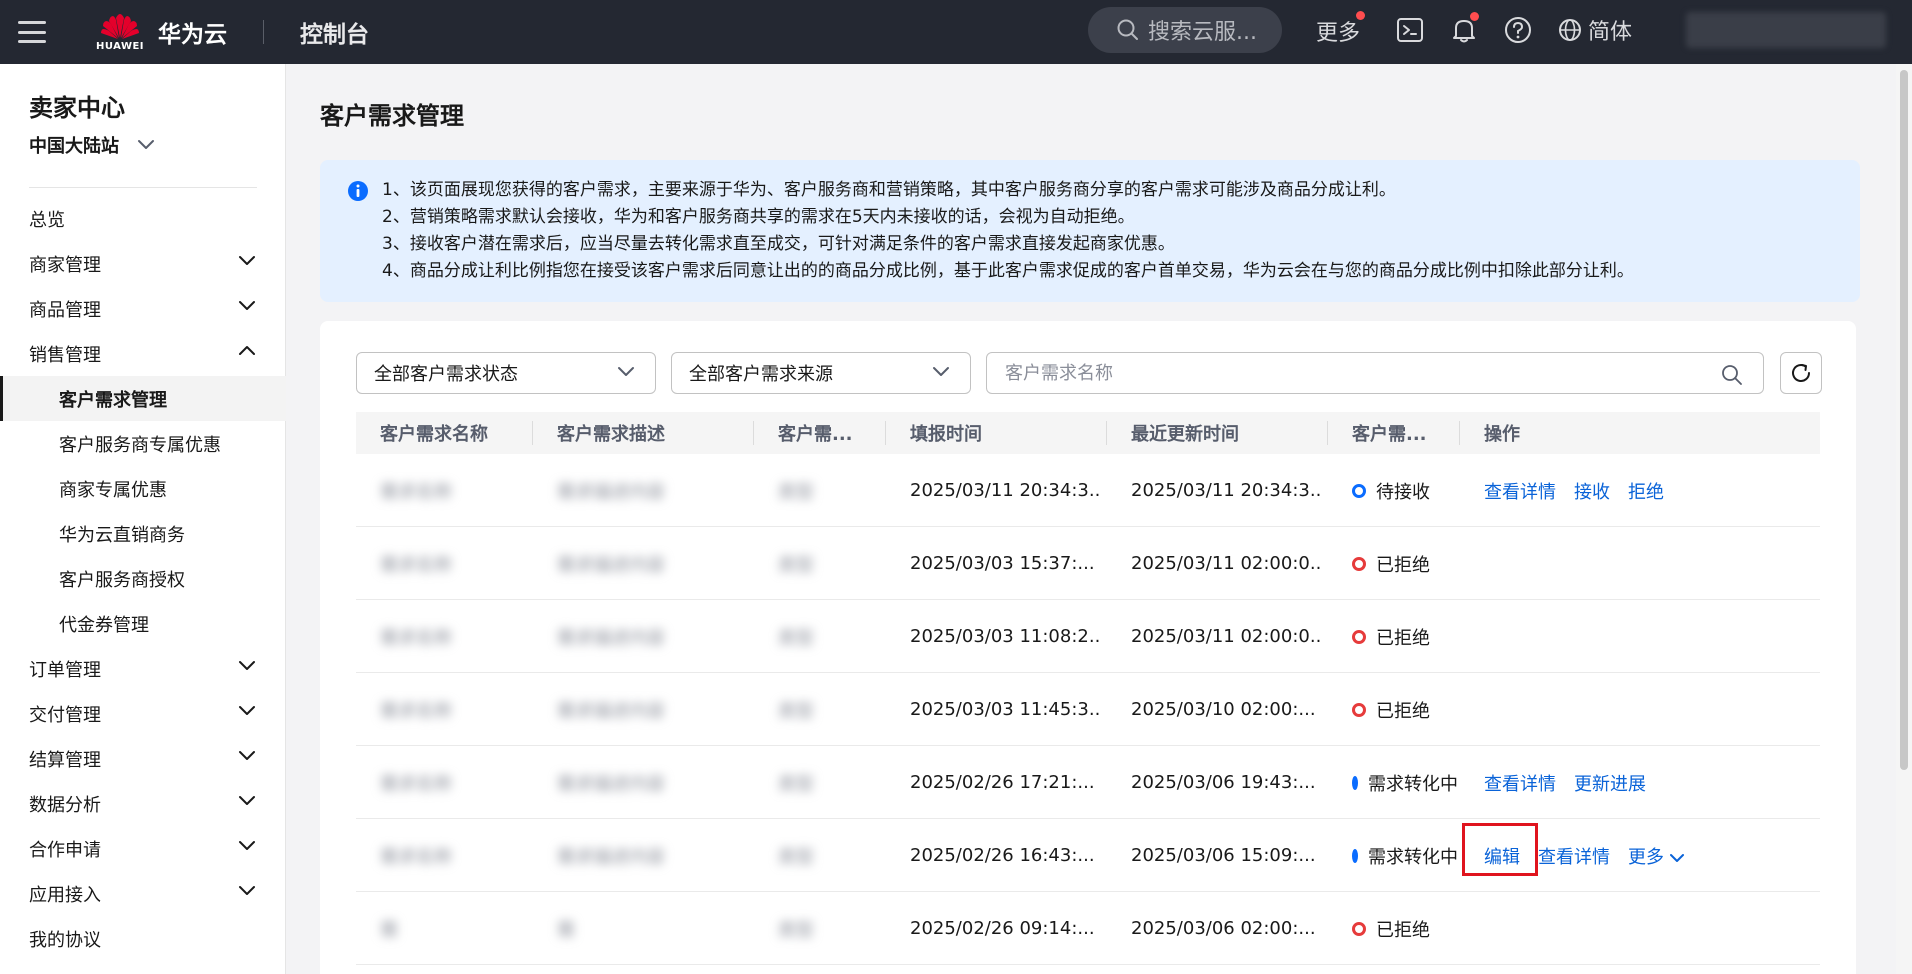  Describe the element at coordinates (113, 400) in the screenshot. I see `sidebar-item-label: 客户需求管理` at that location.